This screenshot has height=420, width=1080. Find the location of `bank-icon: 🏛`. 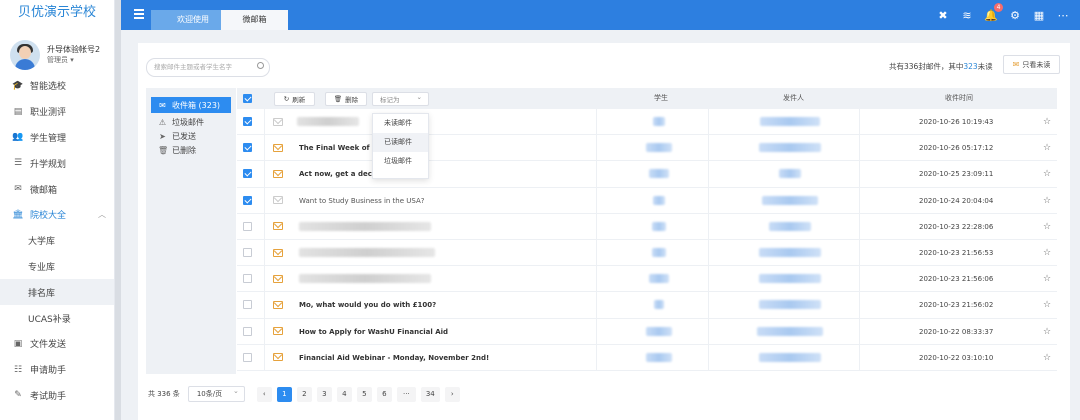

bank-icon: 🏛 is located at coordinates (18, 214).